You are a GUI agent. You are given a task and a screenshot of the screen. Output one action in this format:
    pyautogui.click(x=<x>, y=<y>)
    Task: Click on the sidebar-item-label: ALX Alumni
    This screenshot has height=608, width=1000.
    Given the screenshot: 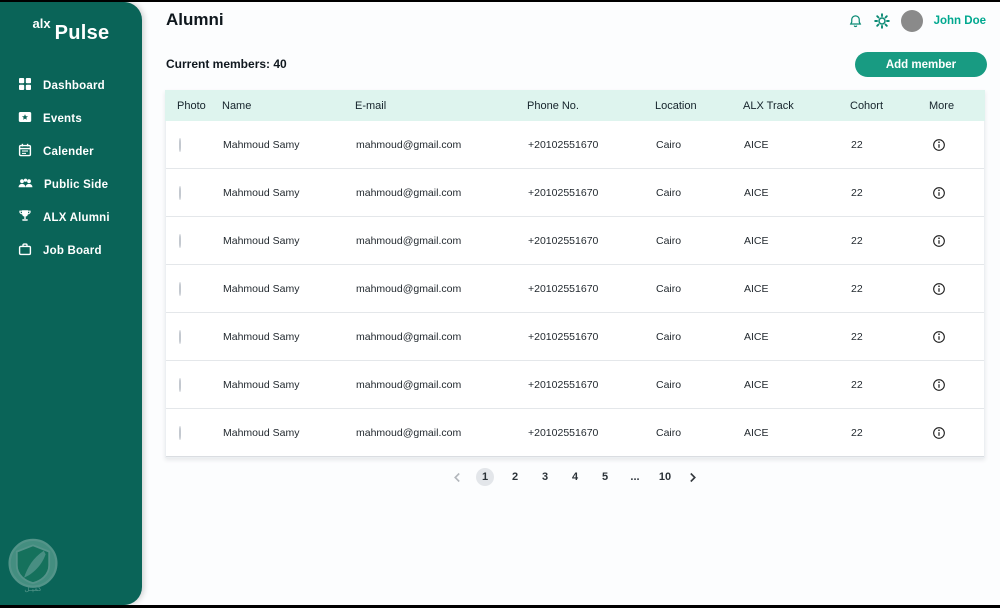 What is the action you would take?
    pyautogui.click(x=76, y=217)
    